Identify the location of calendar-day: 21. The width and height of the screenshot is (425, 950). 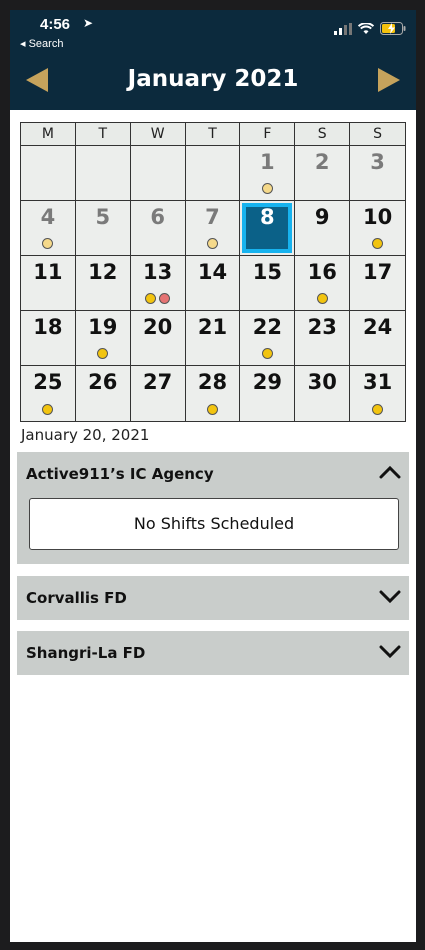
(213, 338).